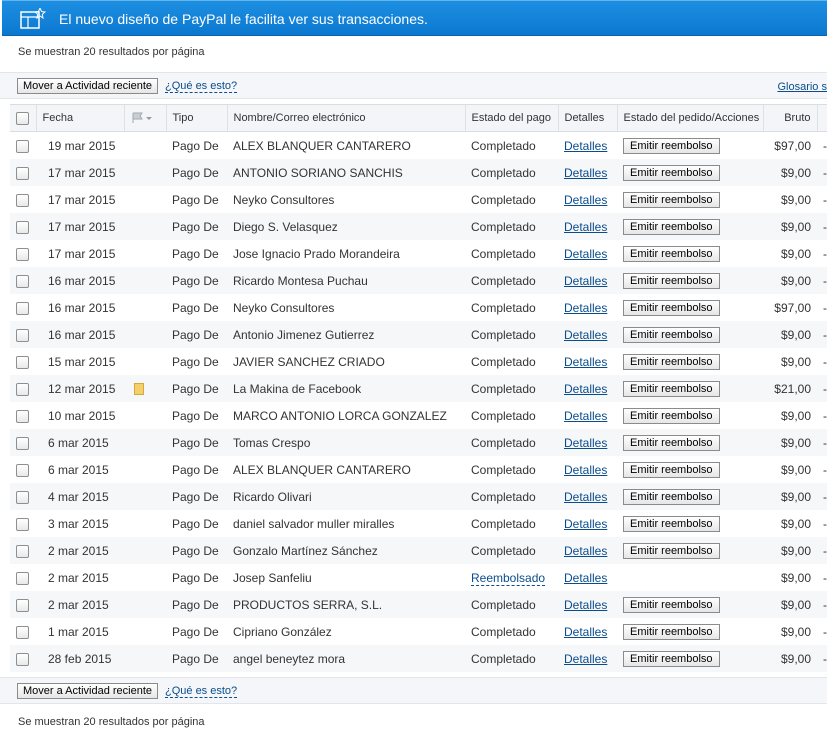 Image resolution: width=827 pixels, height=729 pixels. What do you see at coordinates (139, 389) in the screenshot?
I see `note-icon` at bounding box center [139, 389].